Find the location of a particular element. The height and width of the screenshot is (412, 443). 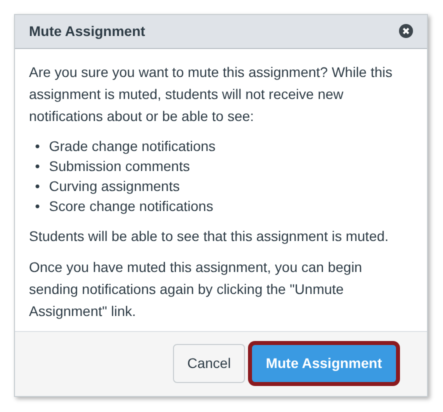

list-item: Curving assignments is located at coordinates (114, 186).